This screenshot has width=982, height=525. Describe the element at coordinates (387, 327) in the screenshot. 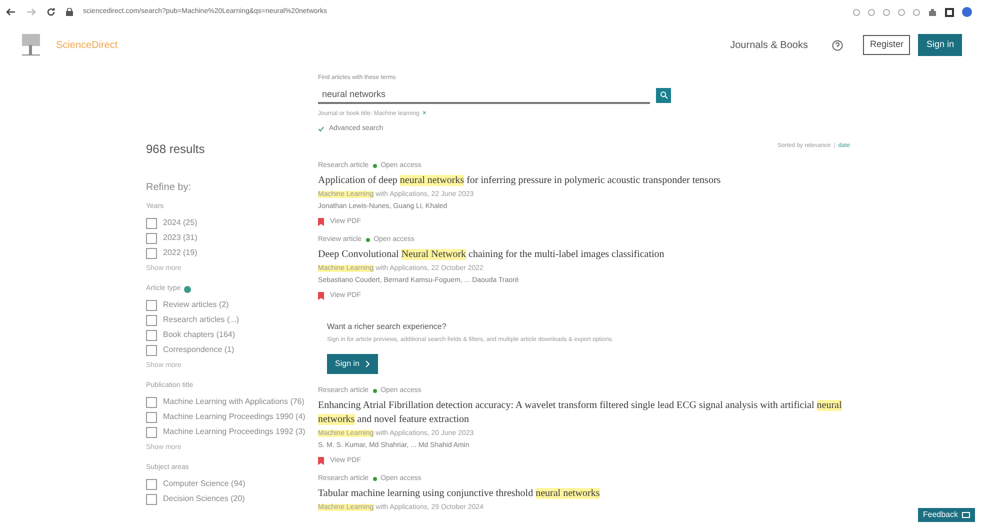

I see `promo-heading: Want a richer search experience?` at that location.